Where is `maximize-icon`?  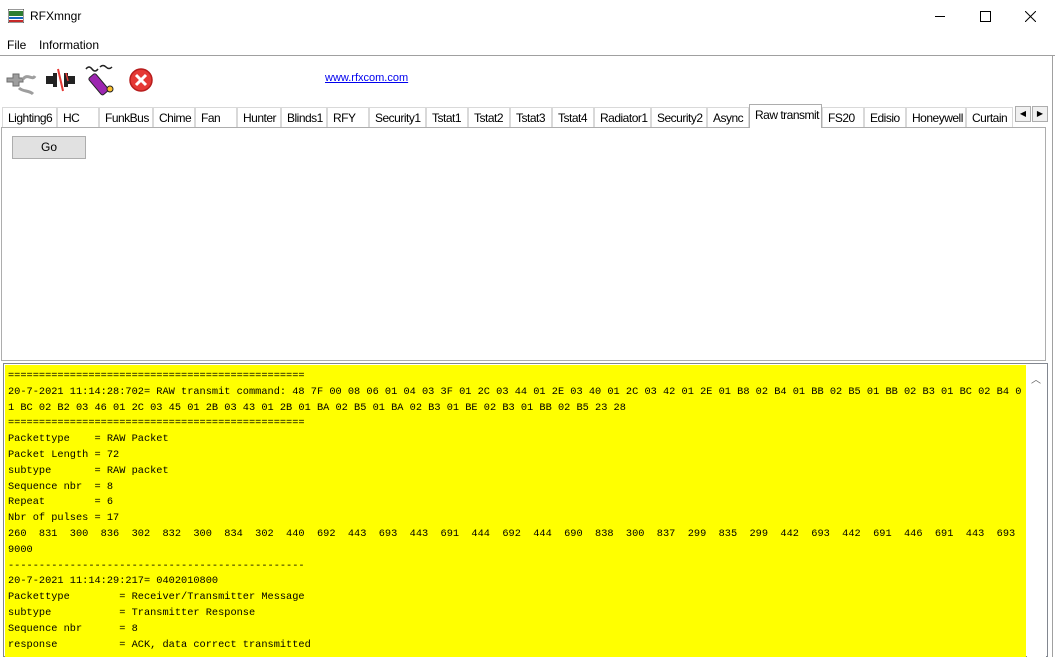 maximize-icon is located at coordinates (985, 16).